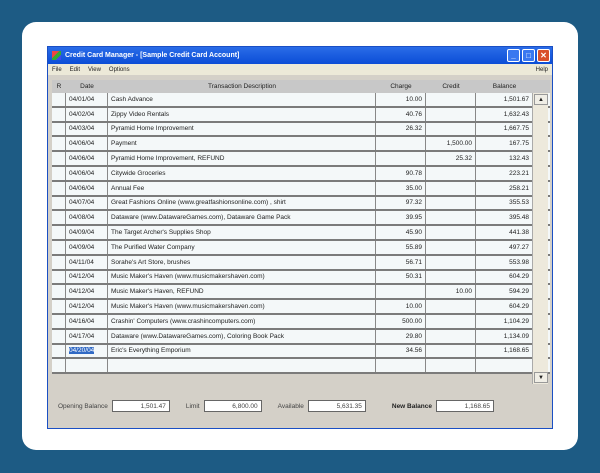 Image resolution: width=600 pixels, height=473 pixels. What do you see at coordinates (451, 292) in the screenshot?
I see `credit-cell: 10.00` at bounding box center [451, 292].